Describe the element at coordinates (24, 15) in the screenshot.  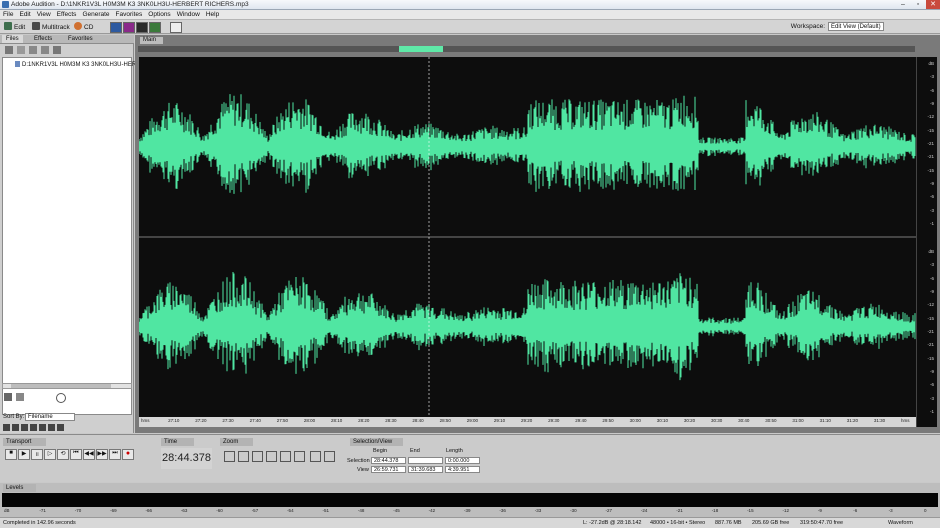
I see `menu-edit: Edit` at that location.